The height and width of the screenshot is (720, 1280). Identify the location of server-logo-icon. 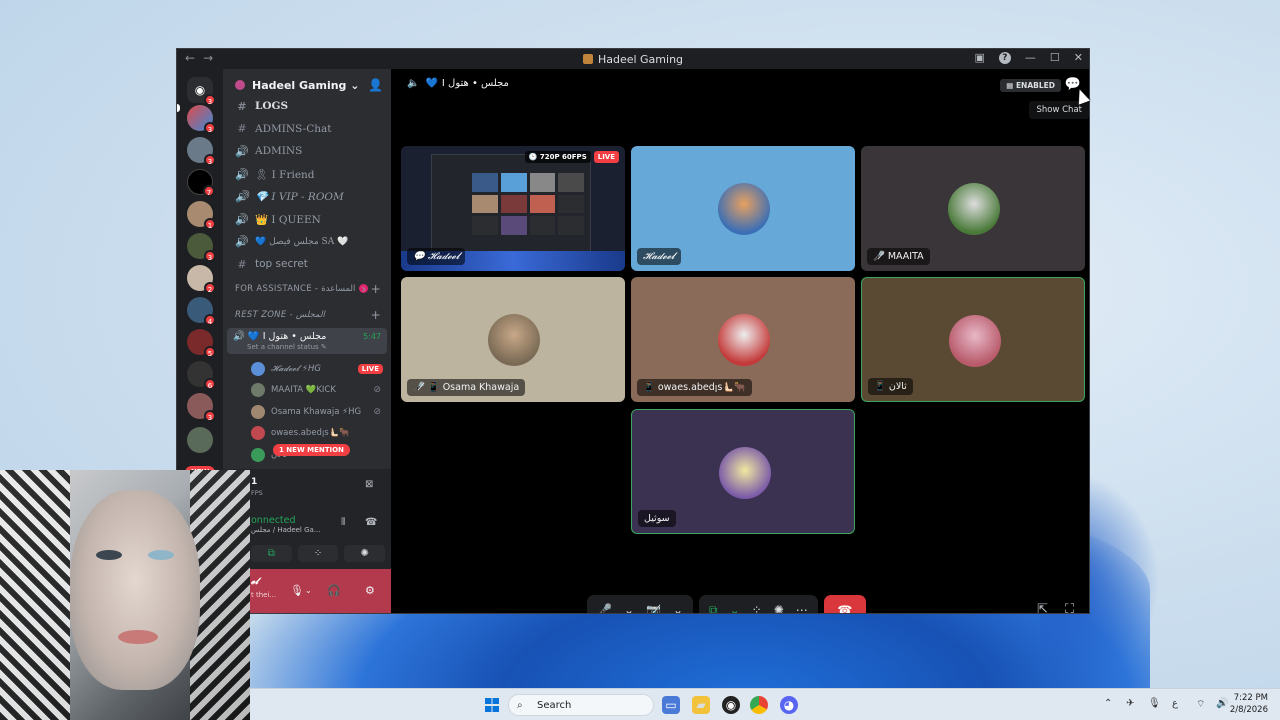
(587, 59).